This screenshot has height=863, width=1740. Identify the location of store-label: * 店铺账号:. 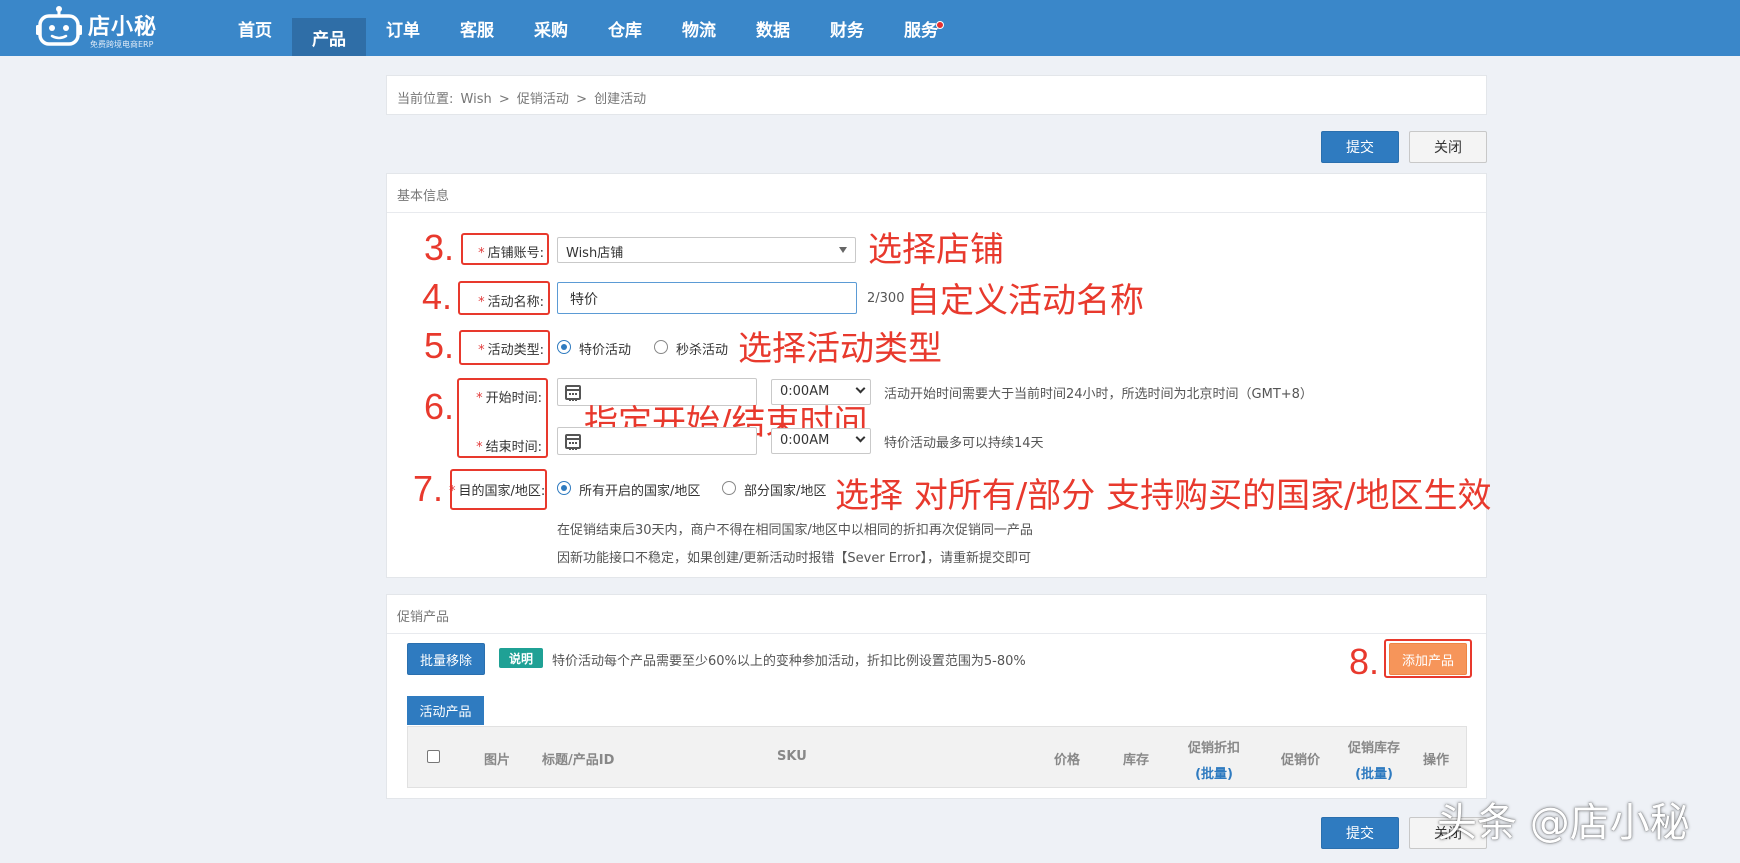
(511, 253).